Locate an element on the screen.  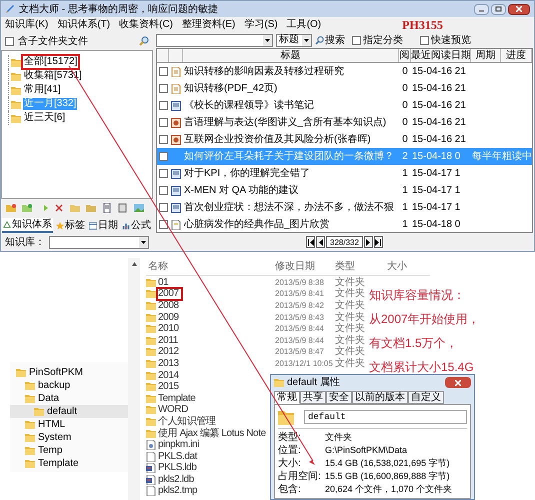
file-name: 2008 is located at coordinates (168, 305).